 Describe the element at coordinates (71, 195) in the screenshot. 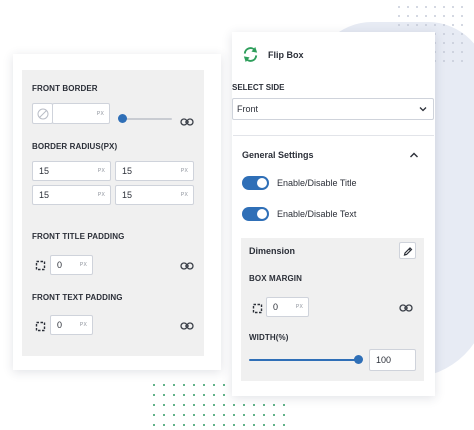

I see `border-radius-bottom-left: 15 PX` at that location.